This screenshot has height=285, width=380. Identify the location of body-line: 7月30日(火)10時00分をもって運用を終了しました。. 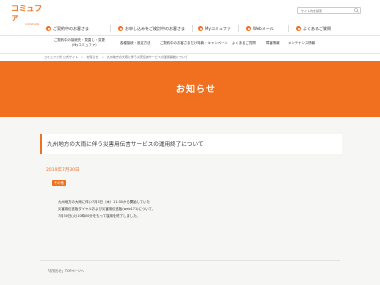
(99, 216).